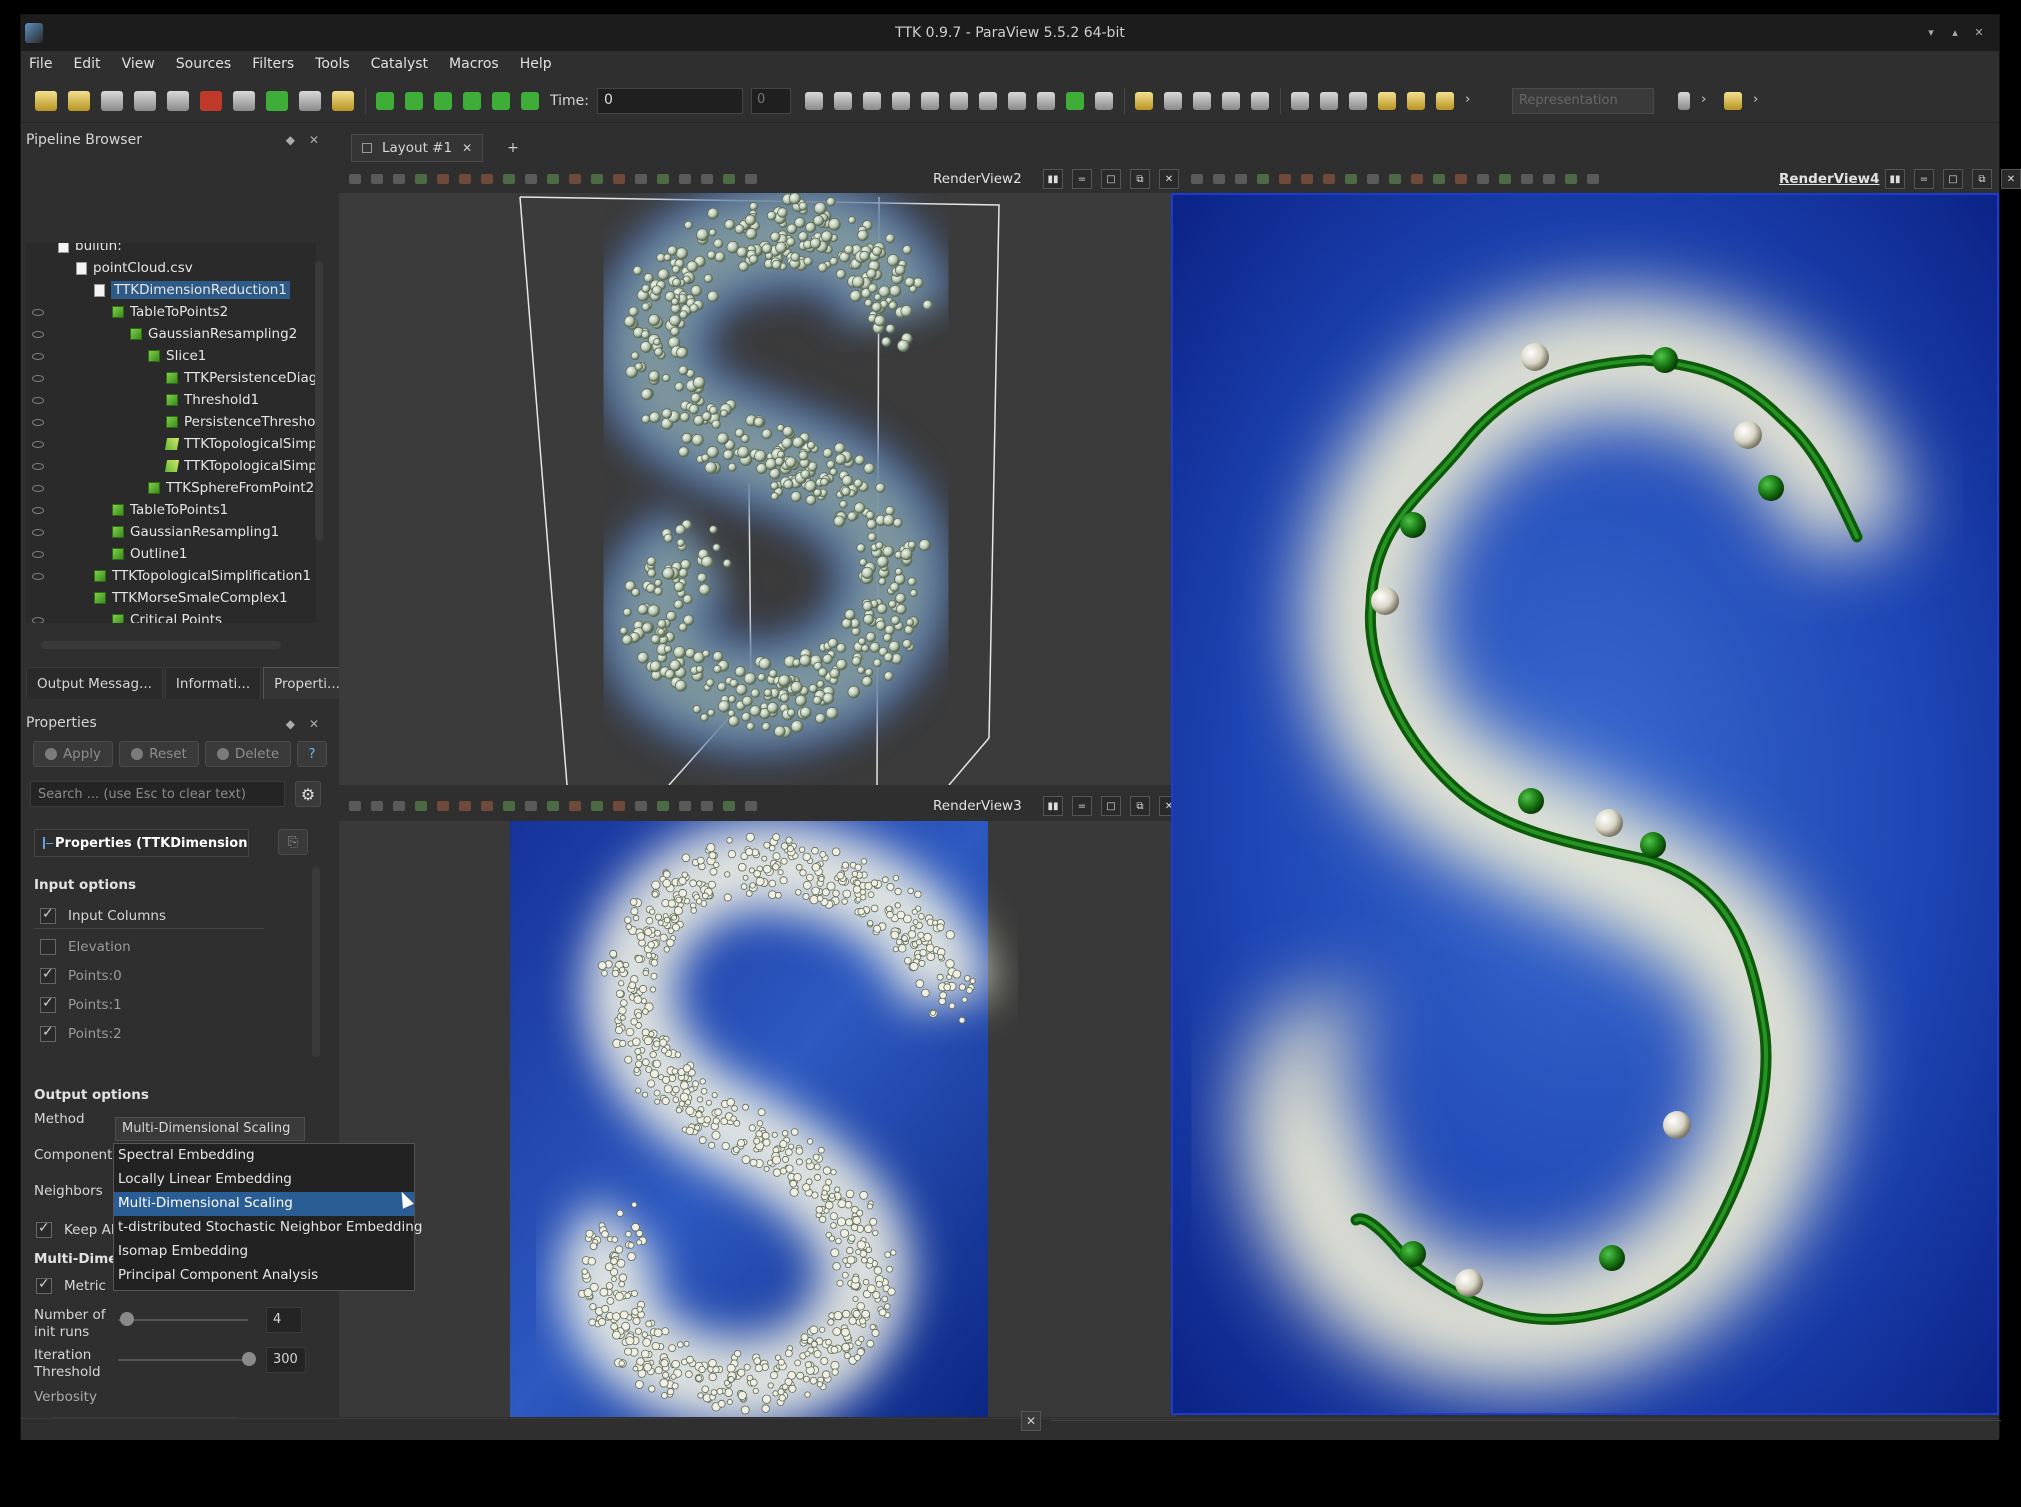  Describe the element at coordinates (164, 334) in the screenshot. I see `pipeline-item: GaussianResampling2` at that location.